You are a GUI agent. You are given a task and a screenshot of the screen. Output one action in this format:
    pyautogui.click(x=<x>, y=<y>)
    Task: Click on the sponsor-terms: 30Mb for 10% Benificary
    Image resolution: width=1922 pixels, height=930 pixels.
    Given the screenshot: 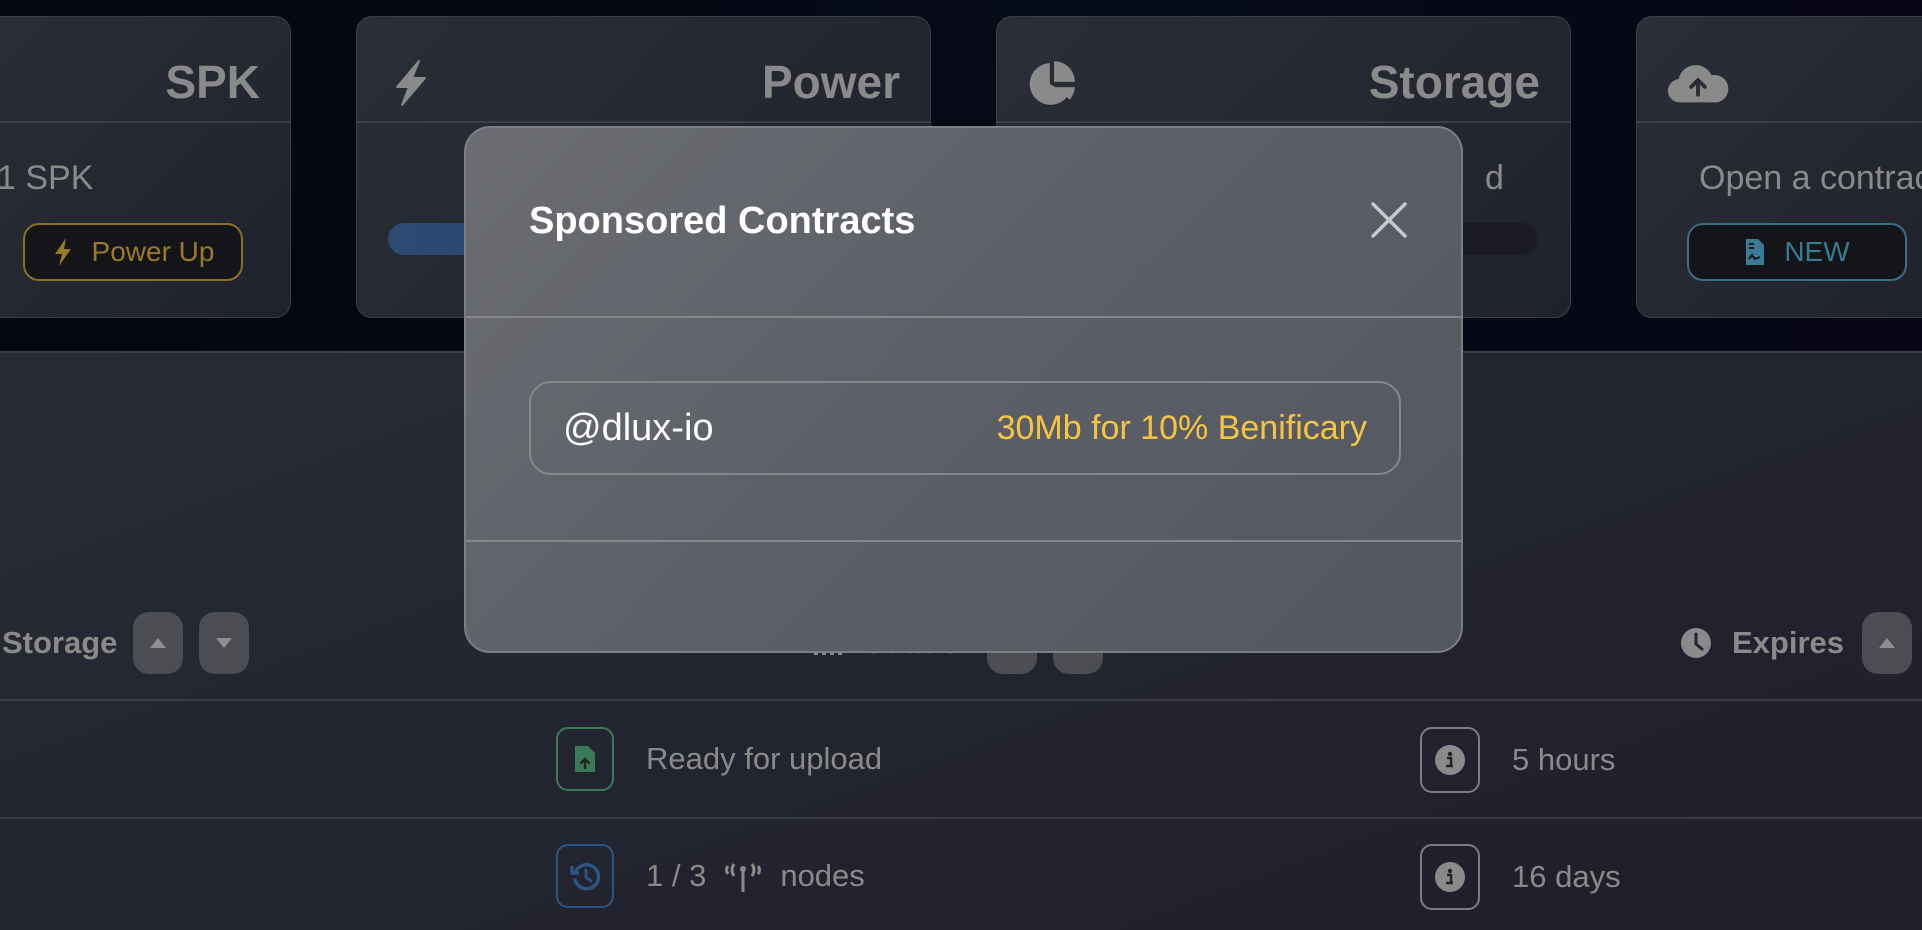 What is the action you would take?
    pyautogui.click(x=1181, y=427)
    